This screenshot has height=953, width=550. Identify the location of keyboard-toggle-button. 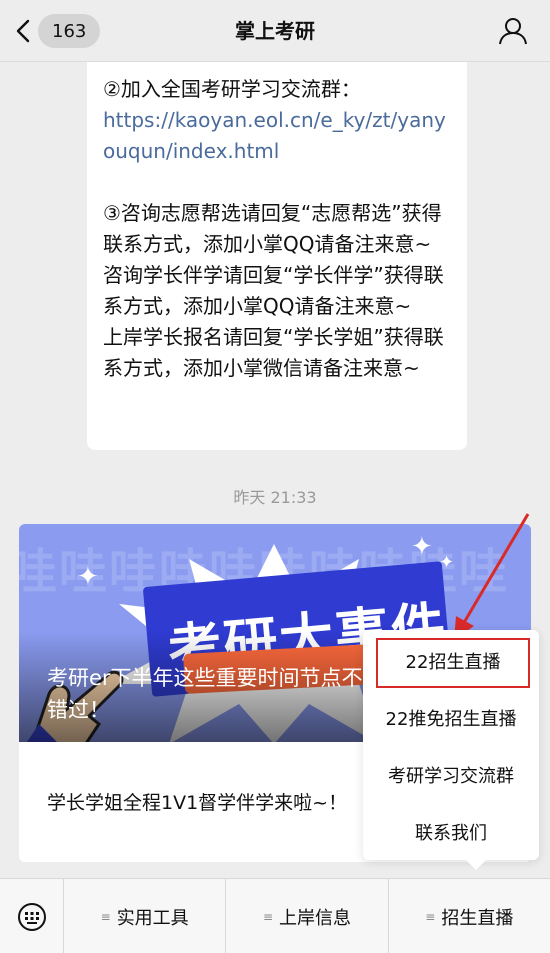
(32, 916).